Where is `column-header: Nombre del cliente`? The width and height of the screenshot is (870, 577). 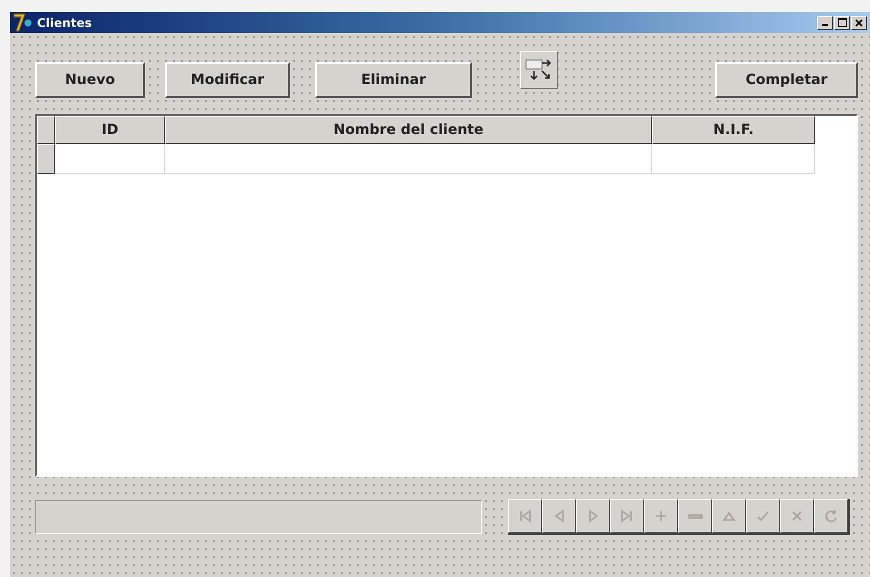
column-header: Nombre del cliente is located at coordinates (408, 130).